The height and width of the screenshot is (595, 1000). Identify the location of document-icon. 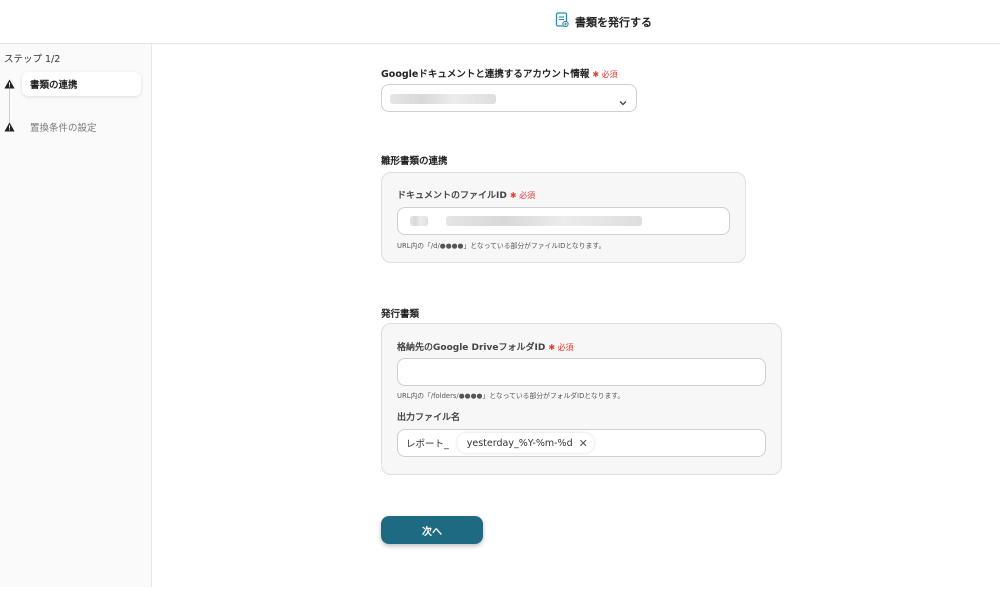
(562, 22).